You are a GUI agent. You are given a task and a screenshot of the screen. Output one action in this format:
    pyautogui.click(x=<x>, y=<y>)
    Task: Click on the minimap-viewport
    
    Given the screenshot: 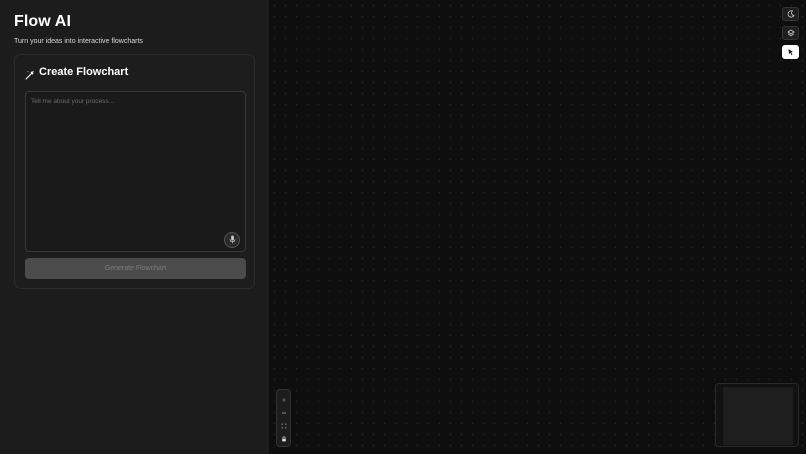 What is the action you would take?
    pyautogui.click(x=758, y=416)
    